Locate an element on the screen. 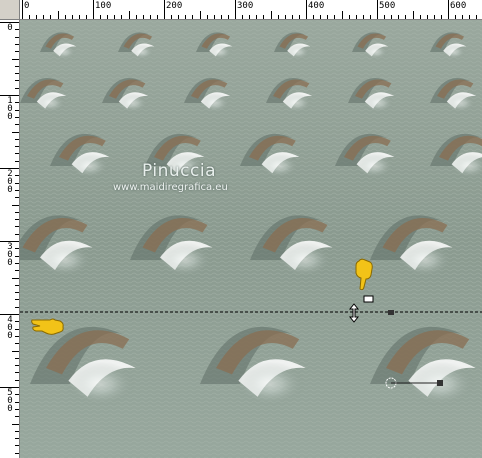 This screenshot has width=482, height=458. guide-handle is located at coordinates (391, 312).